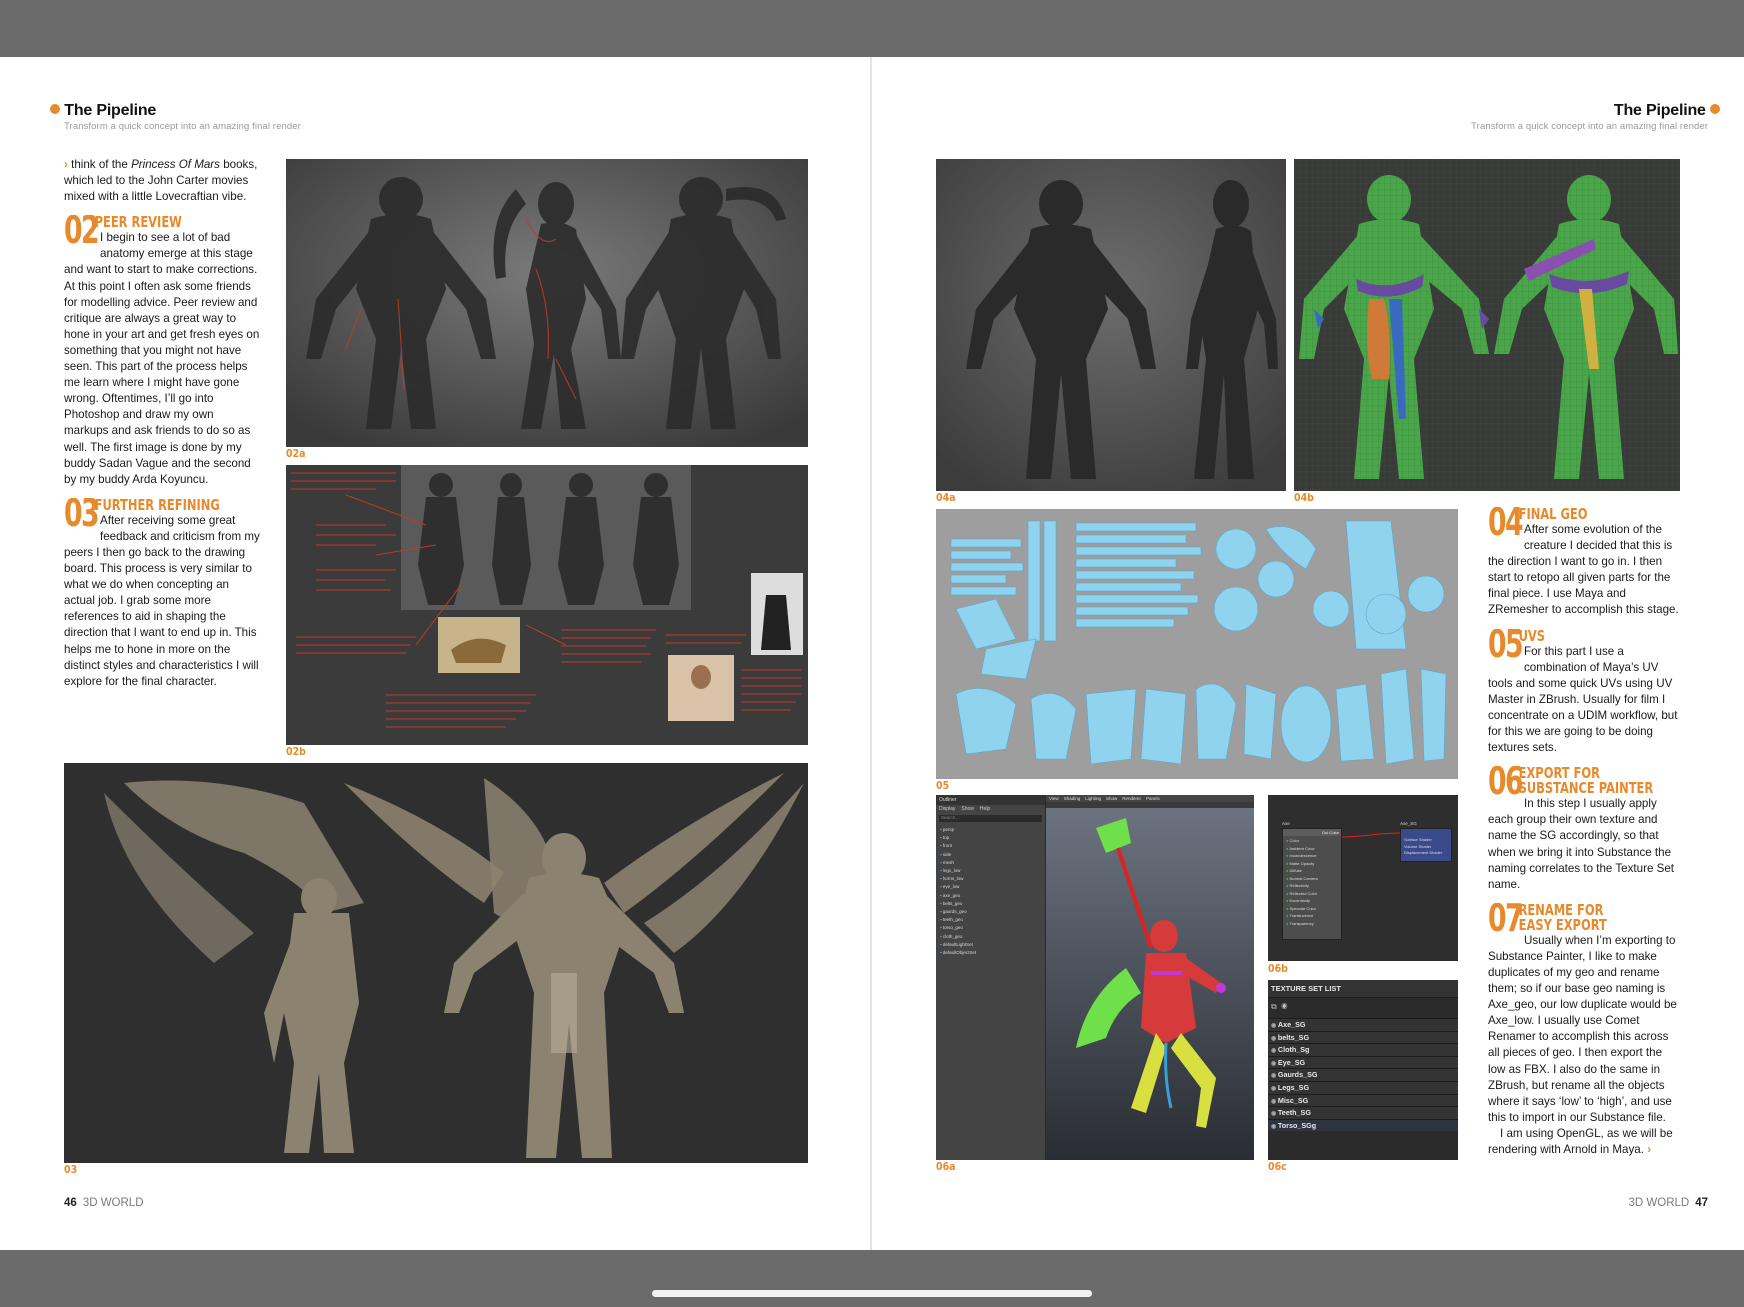 The width and height of the screenshot is (1744, 1307). Describe the element at coordinates (1312, 894) in the screenshot. I see `node-attribute: ● Reflected Color` at that location.